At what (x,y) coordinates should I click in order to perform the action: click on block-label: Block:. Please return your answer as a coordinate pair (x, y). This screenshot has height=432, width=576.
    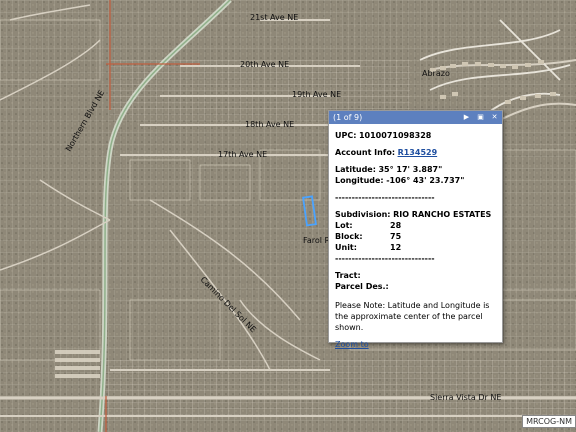
    Looking at the image, I should click on (349, 236).